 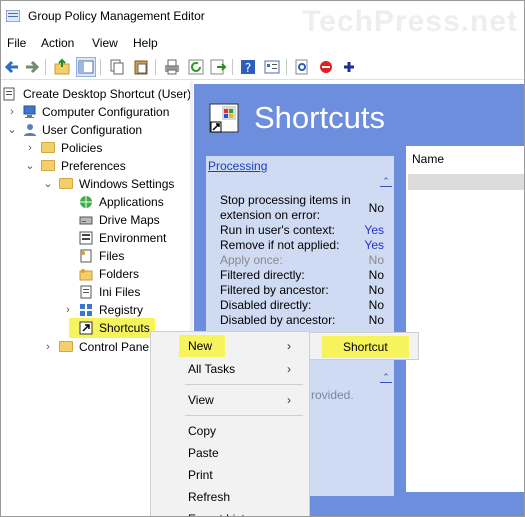 I want to click on app-icon, so click(x=13, y=16).